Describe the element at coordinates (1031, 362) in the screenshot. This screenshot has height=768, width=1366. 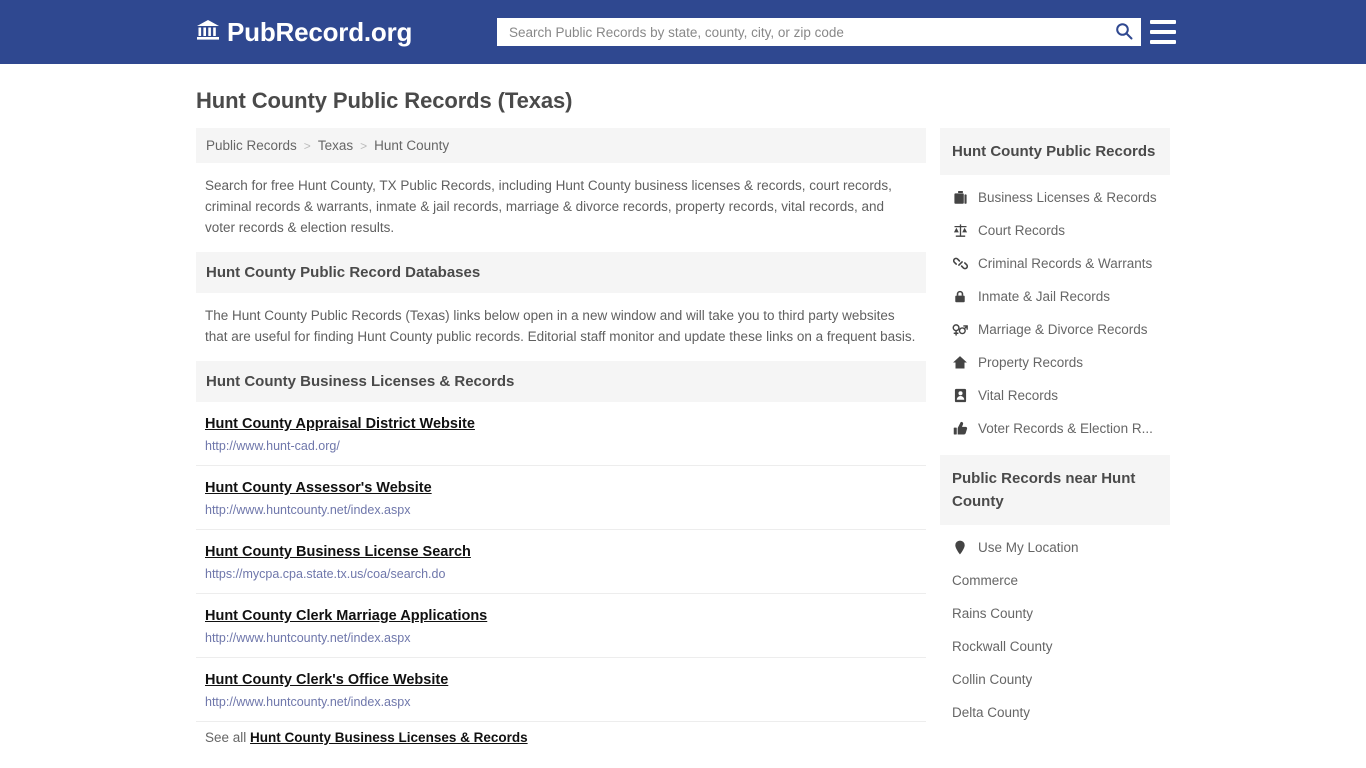
I see `sidebar-item-label: Property Records` at that location.